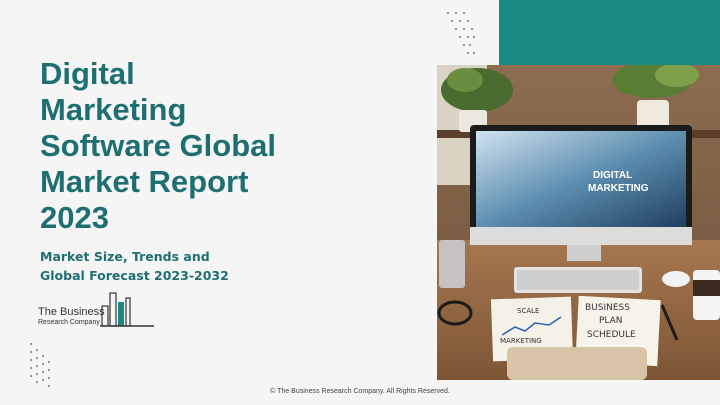 The width and height of the screenshot is (720, 405). What do you see at coordinates (69, 322) in the screenshot?
I see `logo-line-2: Research Company` at bounding box center [69, 322].